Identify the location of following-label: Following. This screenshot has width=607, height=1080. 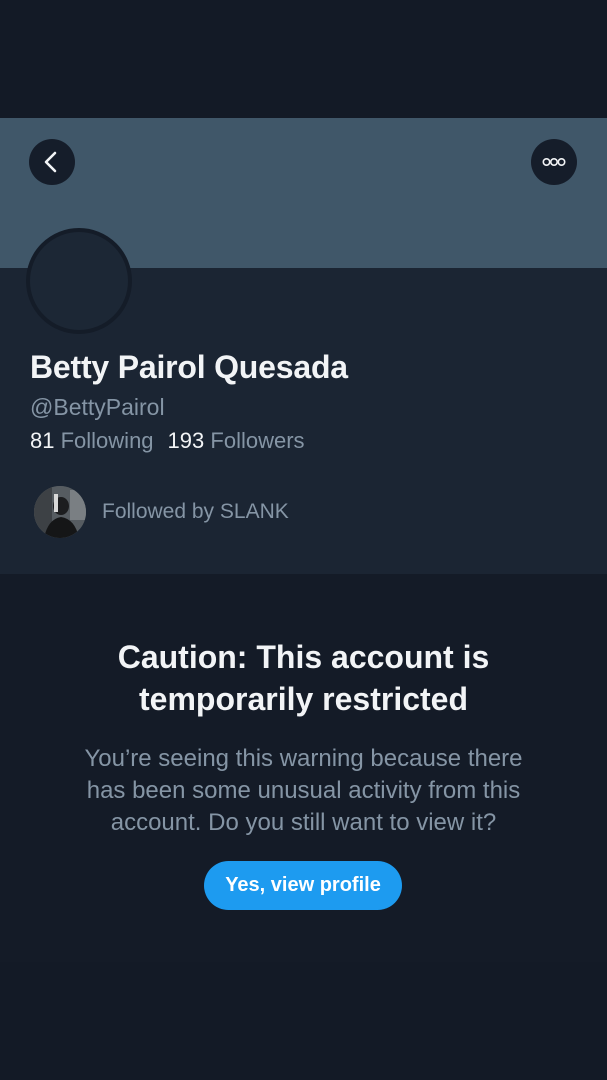
(107, 440).